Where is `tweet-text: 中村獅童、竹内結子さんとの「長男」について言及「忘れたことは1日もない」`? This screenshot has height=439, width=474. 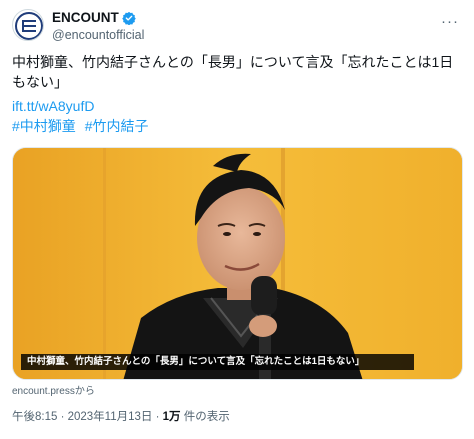
tweet-text: 中村獅童、竹内結子さんとの「長男」について言及「忘れたことは1日もない」 is located at coordinates (233, 72).